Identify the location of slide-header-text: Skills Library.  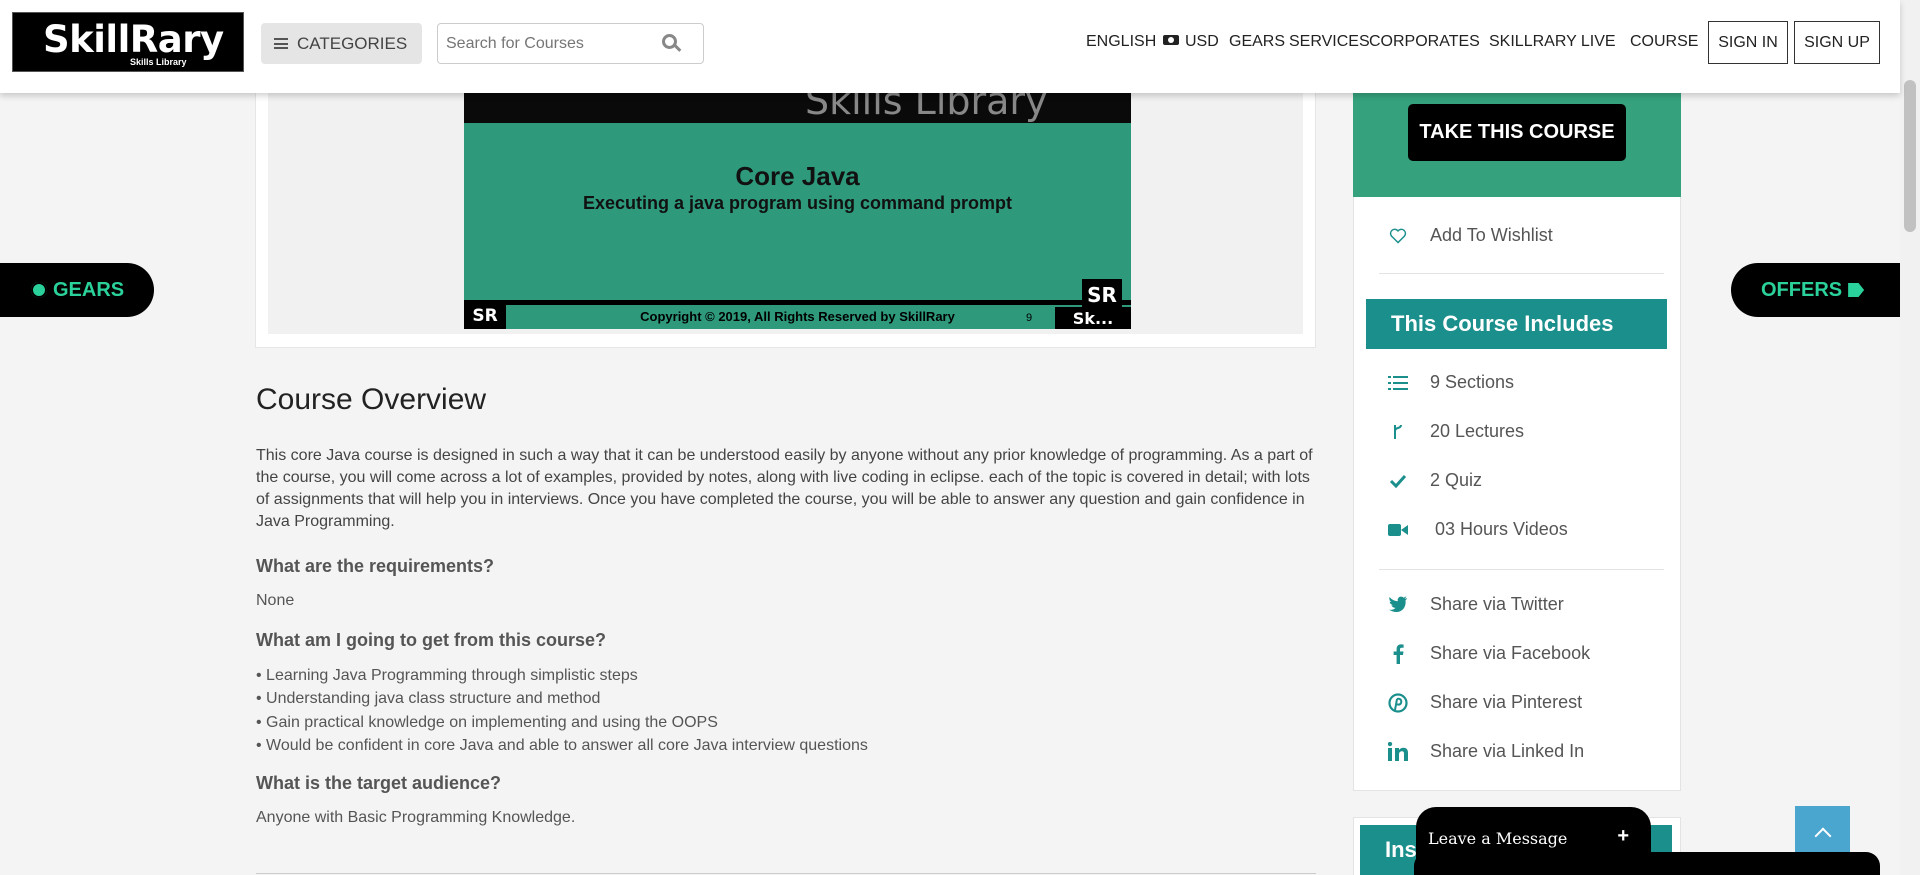
(926, 108).